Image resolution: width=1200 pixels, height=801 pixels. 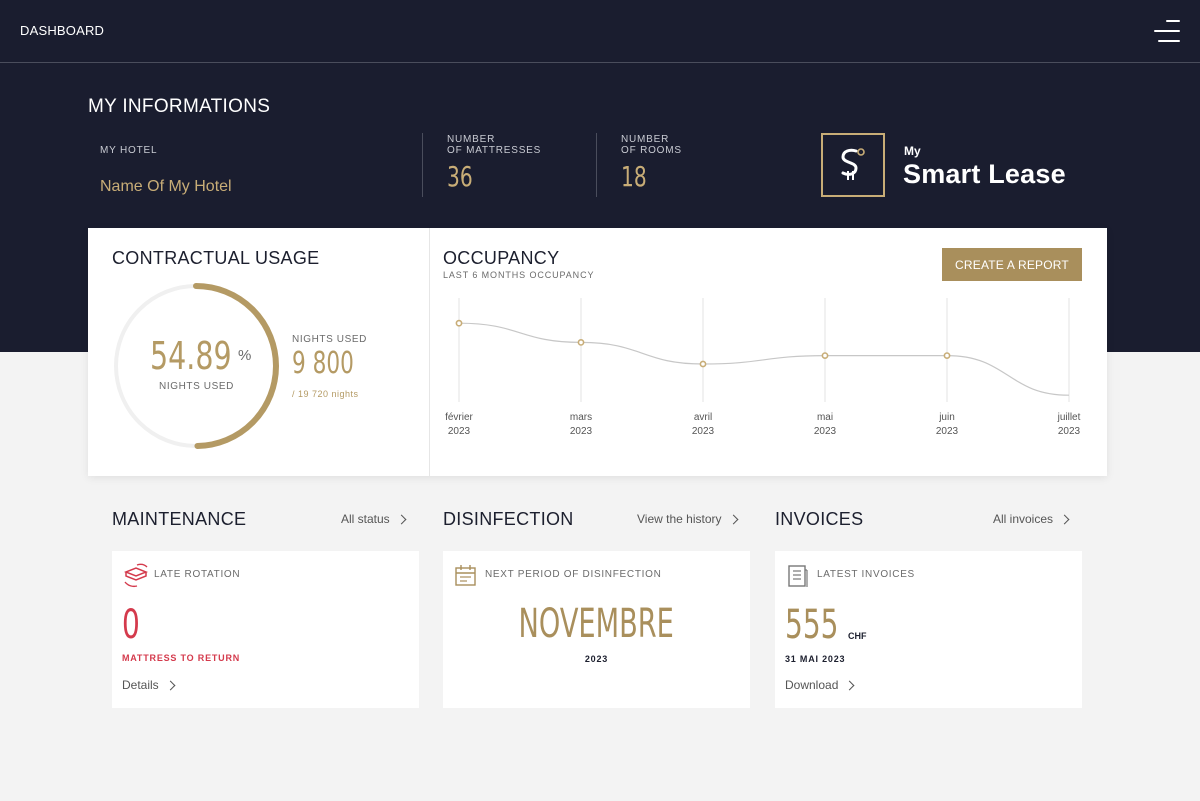 I want to click on all-status-link: All status, so click(x=374, y=519).